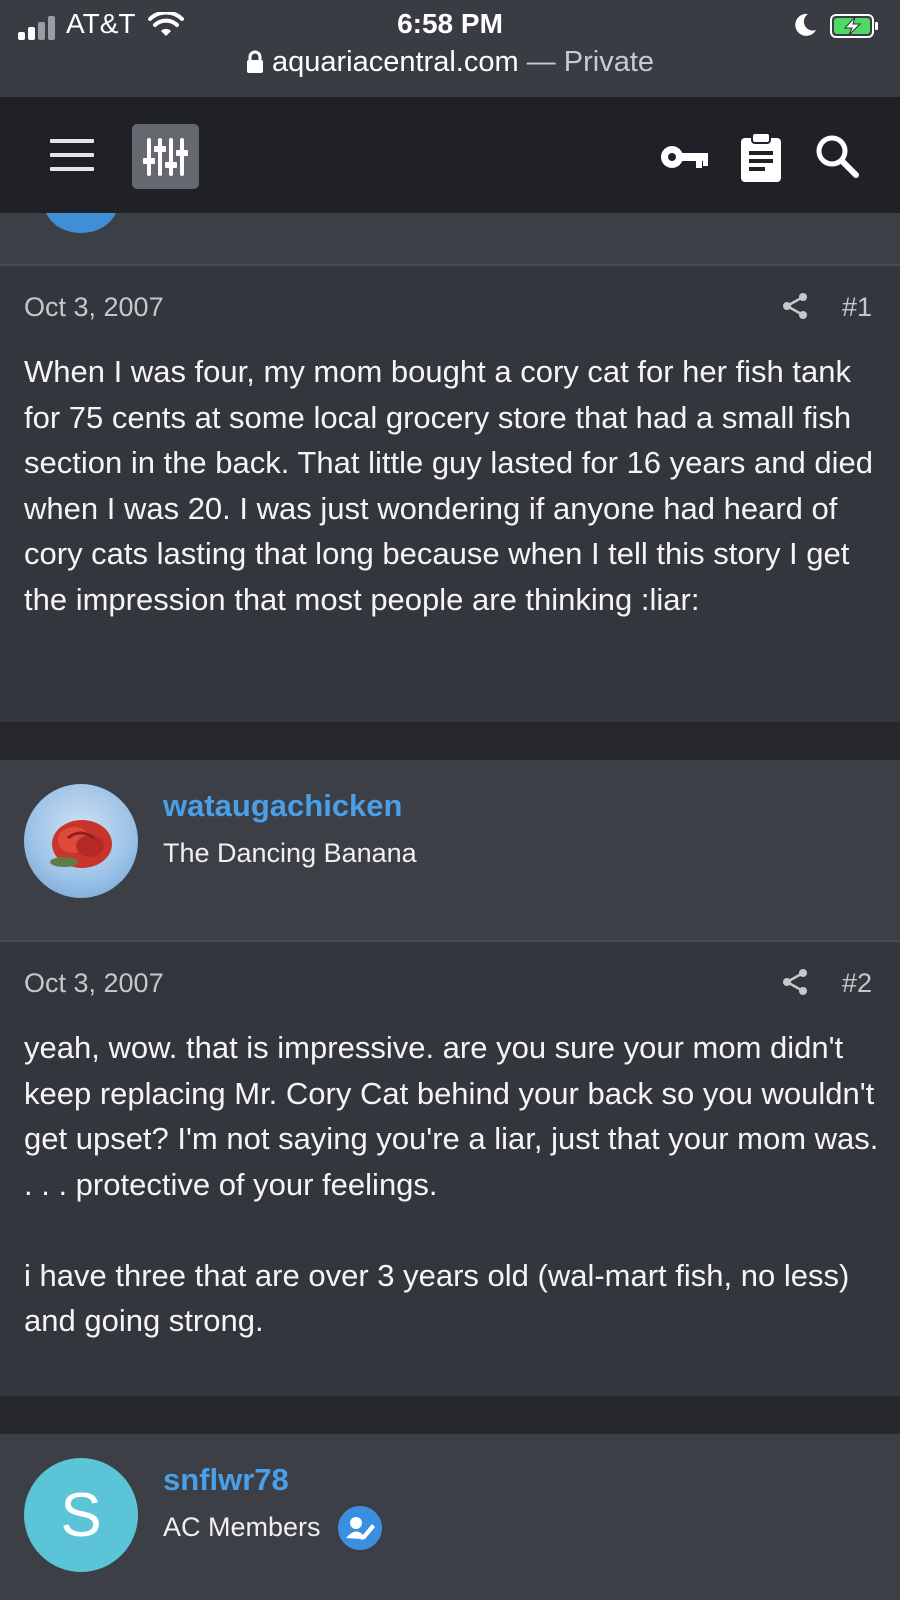 Image resolution: width=900 pixels, height=1600 pixels. I want to click on url-bar: aquariacentral.com — Private, so click(450, 62).